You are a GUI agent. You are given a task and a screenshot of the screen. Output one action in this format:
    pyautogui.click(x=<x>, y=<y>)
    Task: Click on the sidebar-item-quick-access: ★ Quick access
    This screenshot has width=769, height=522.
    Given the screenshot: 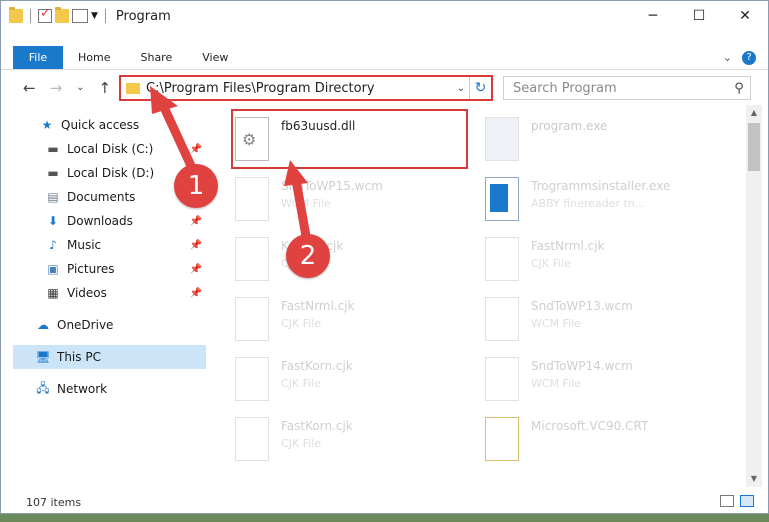 What is the action you would take?
    pyautogui.click(x=103, y=125)
    